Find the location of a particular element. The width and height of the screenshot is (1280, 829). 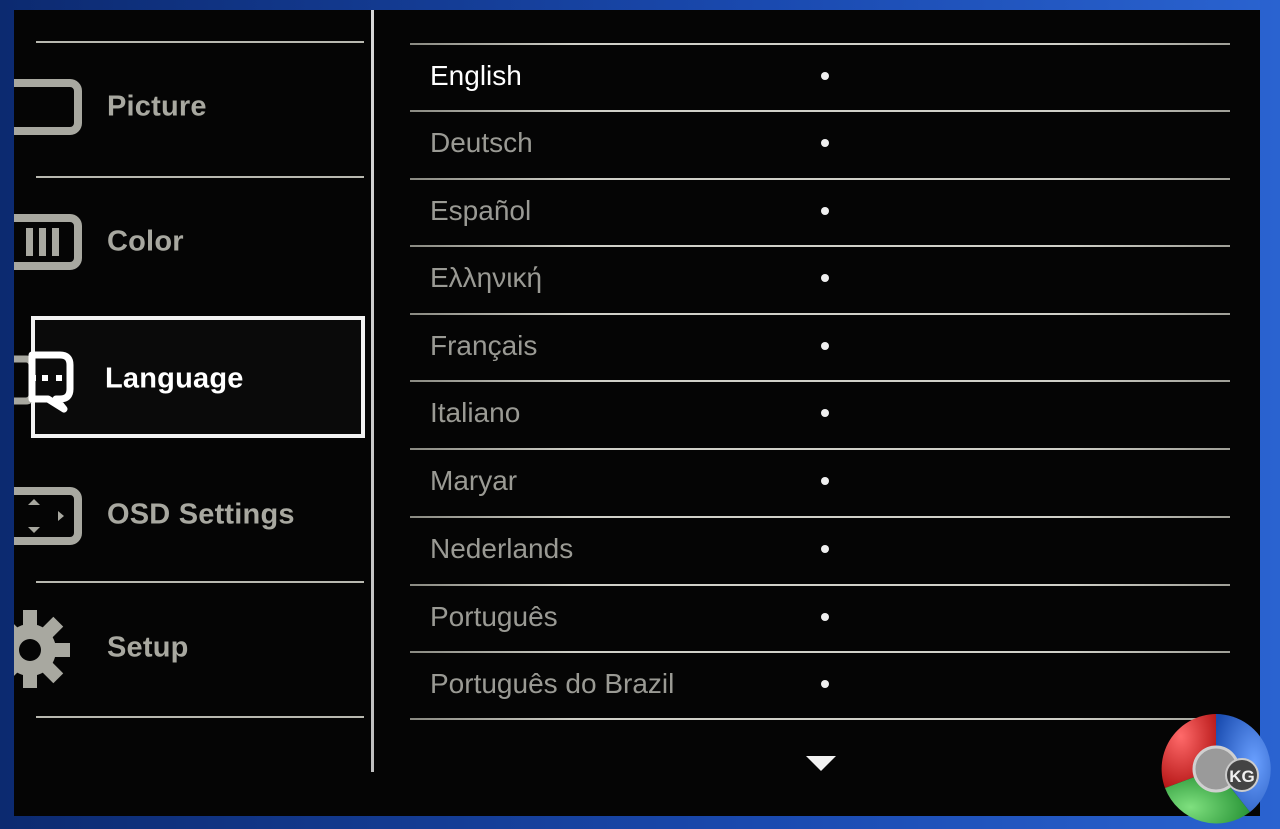

language-option-deutsch: Deutsch is located at coordinates (820, 143).